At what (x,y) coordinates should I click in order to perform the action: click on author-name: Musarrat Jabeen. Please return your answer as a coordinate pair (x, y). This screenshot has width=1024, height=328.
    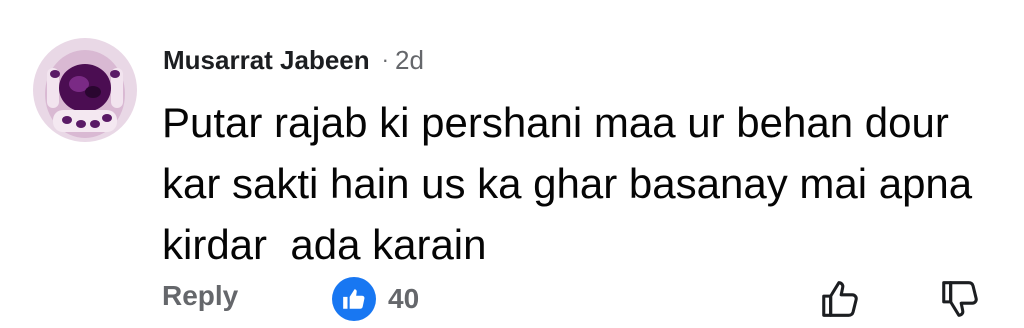
    Looking at the image, I should click on (266, 60).